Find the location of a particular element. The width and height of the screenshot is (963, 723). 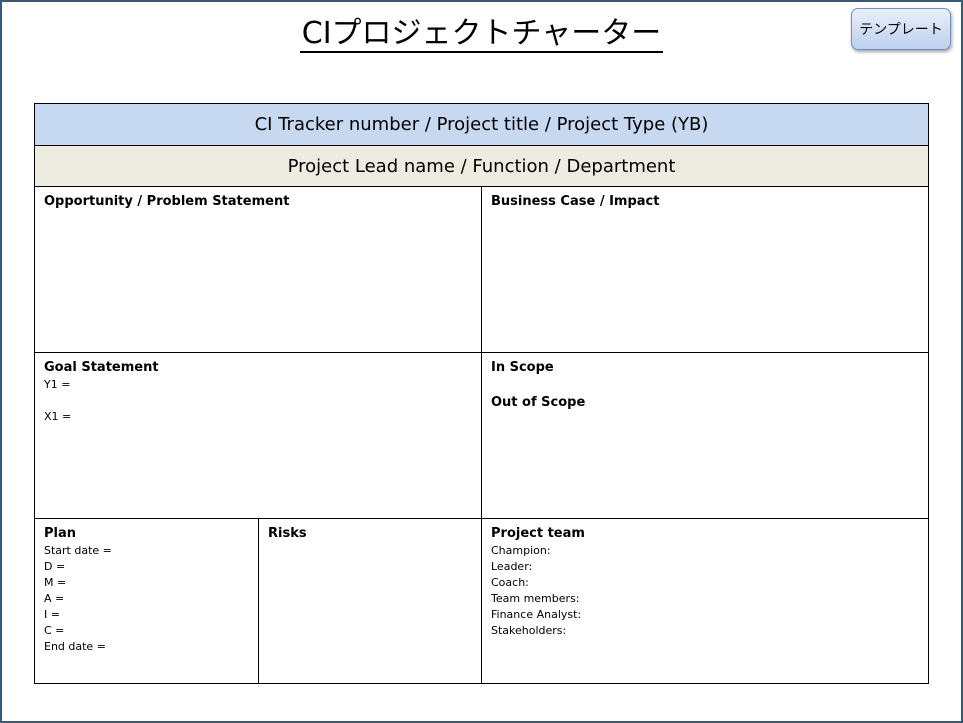

goal-heading: Goal Statement is located at coordinates (101, 367).